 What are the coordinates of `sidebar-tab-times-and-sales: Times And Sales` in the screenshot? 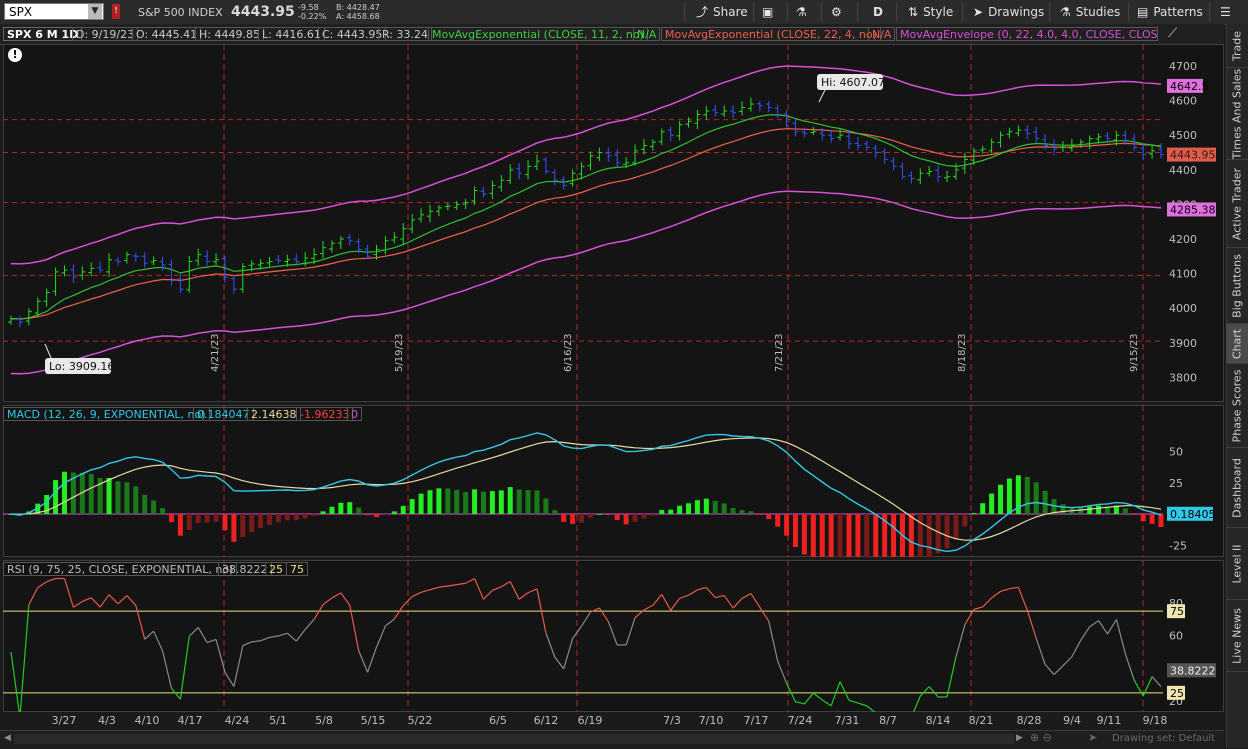 It's located at (1237, 114).